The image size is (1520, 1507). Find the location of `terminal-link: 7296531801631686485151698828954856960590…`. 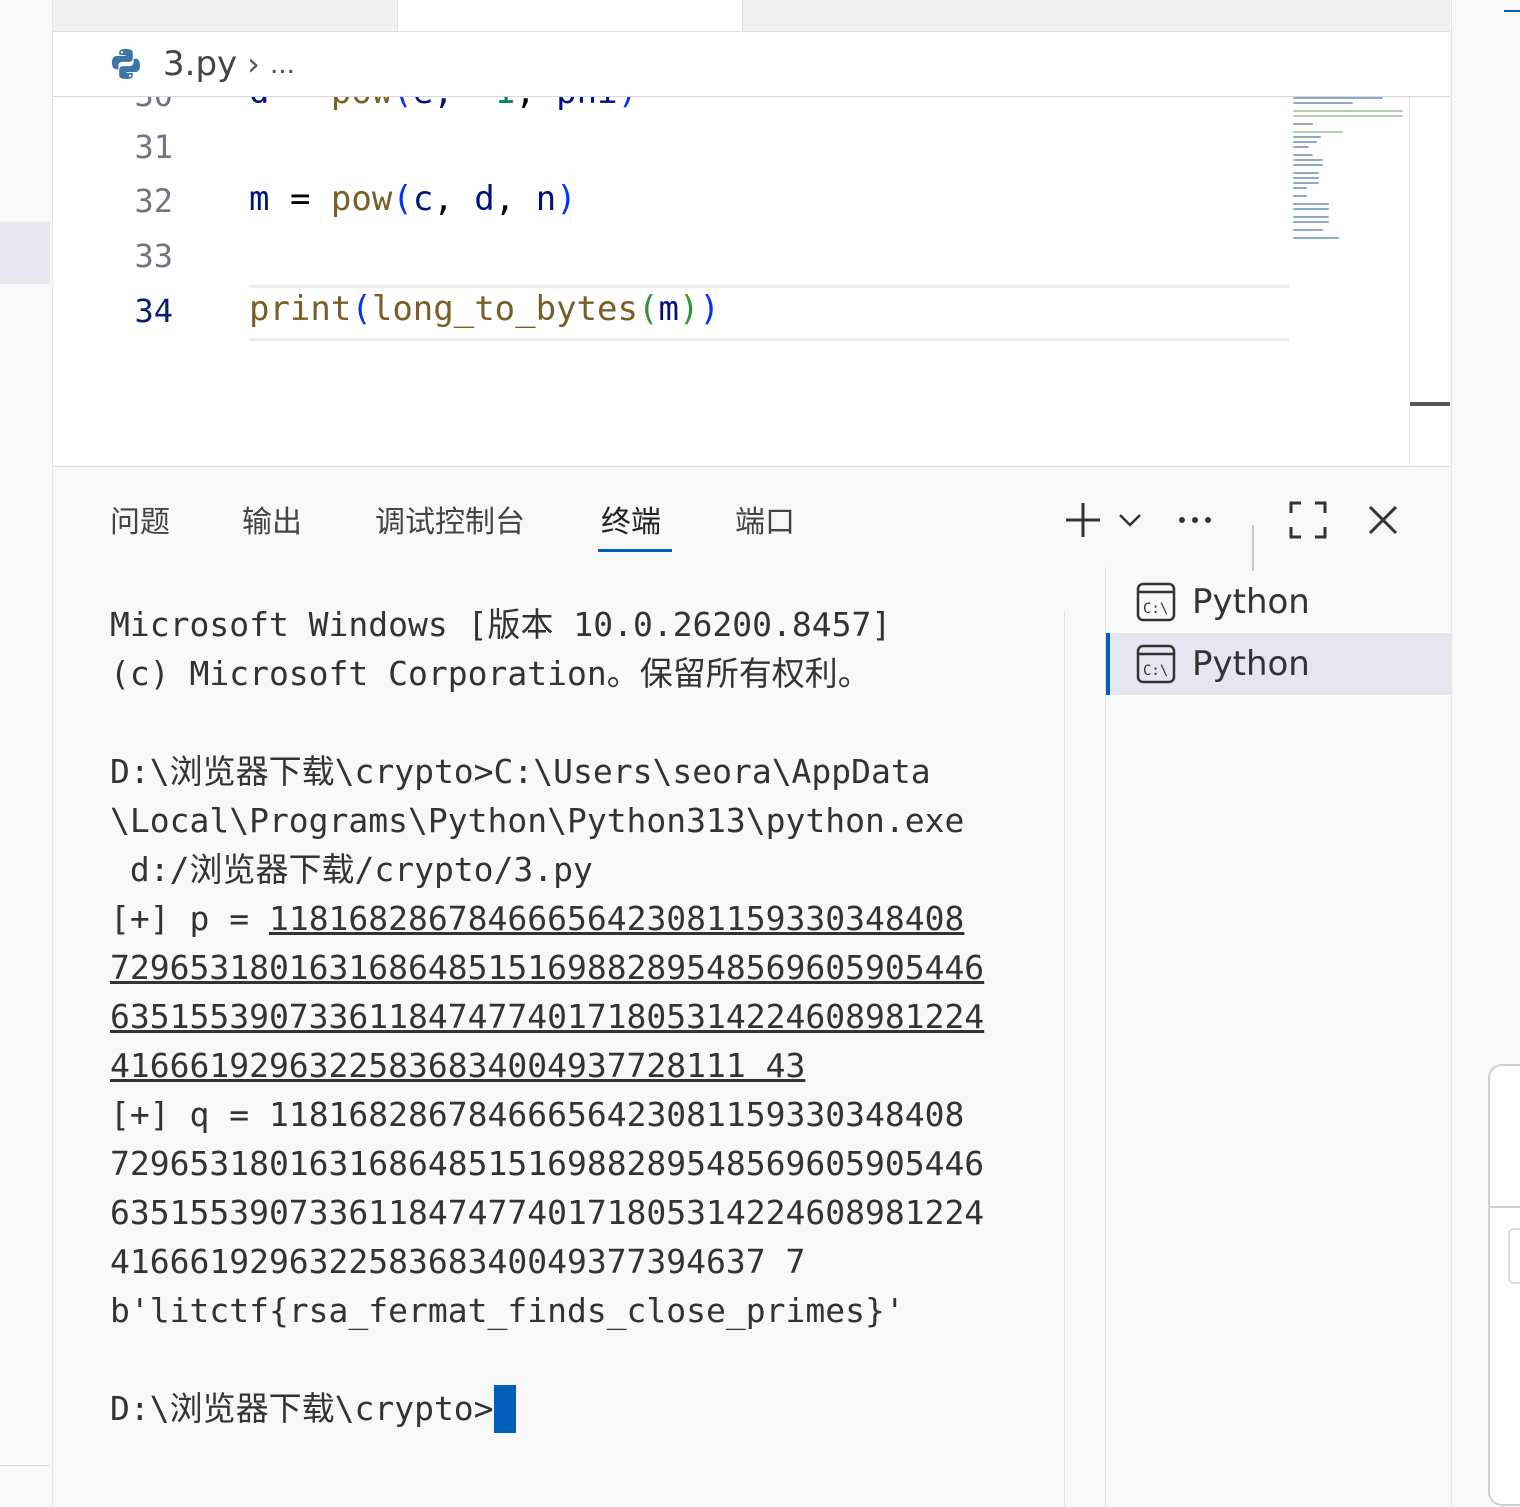

terminal-link: 7296531801631686485151698828954856960590… is located at coordinates (547, 967).